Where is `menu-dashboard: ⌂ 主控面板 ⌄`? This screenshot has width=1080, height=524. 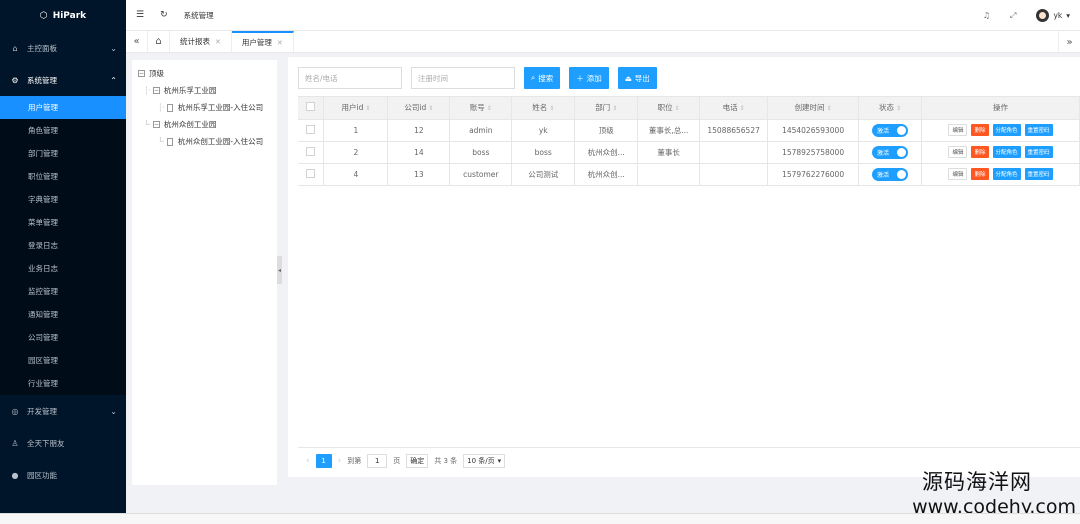 menu-dashboard: ⌂ 主控面板 ⌄ is located at coordinates (63, 48).